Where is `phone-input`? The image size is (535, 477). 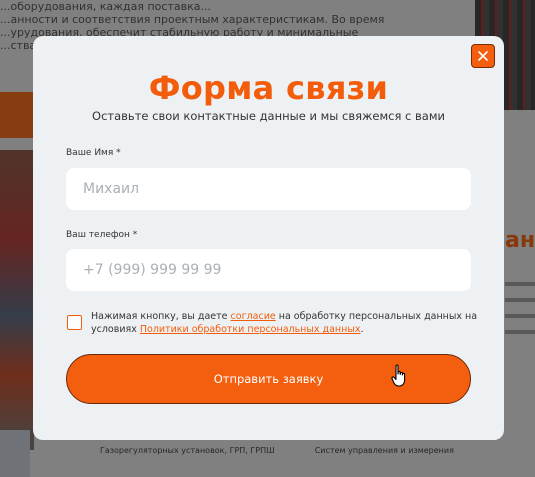 phone-input is located at coordinates (268, 270).